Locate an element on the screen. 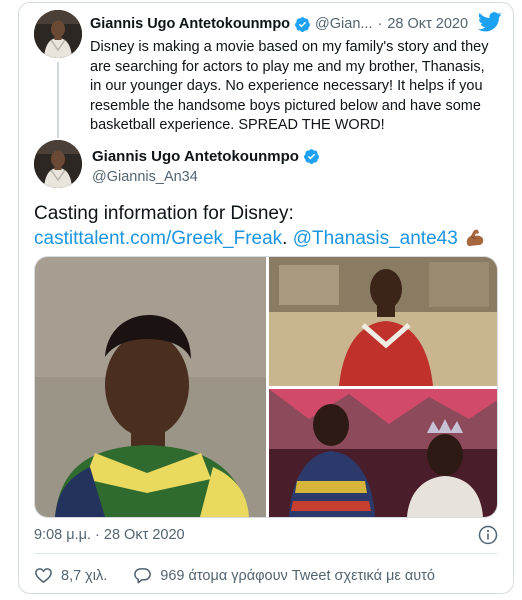 The height and width of the screenshot is (600, 522). reply-discussion-button: 969 άτομα γράφουν Tweet σχετικά με αυτό is located at coordinates (284, 575).